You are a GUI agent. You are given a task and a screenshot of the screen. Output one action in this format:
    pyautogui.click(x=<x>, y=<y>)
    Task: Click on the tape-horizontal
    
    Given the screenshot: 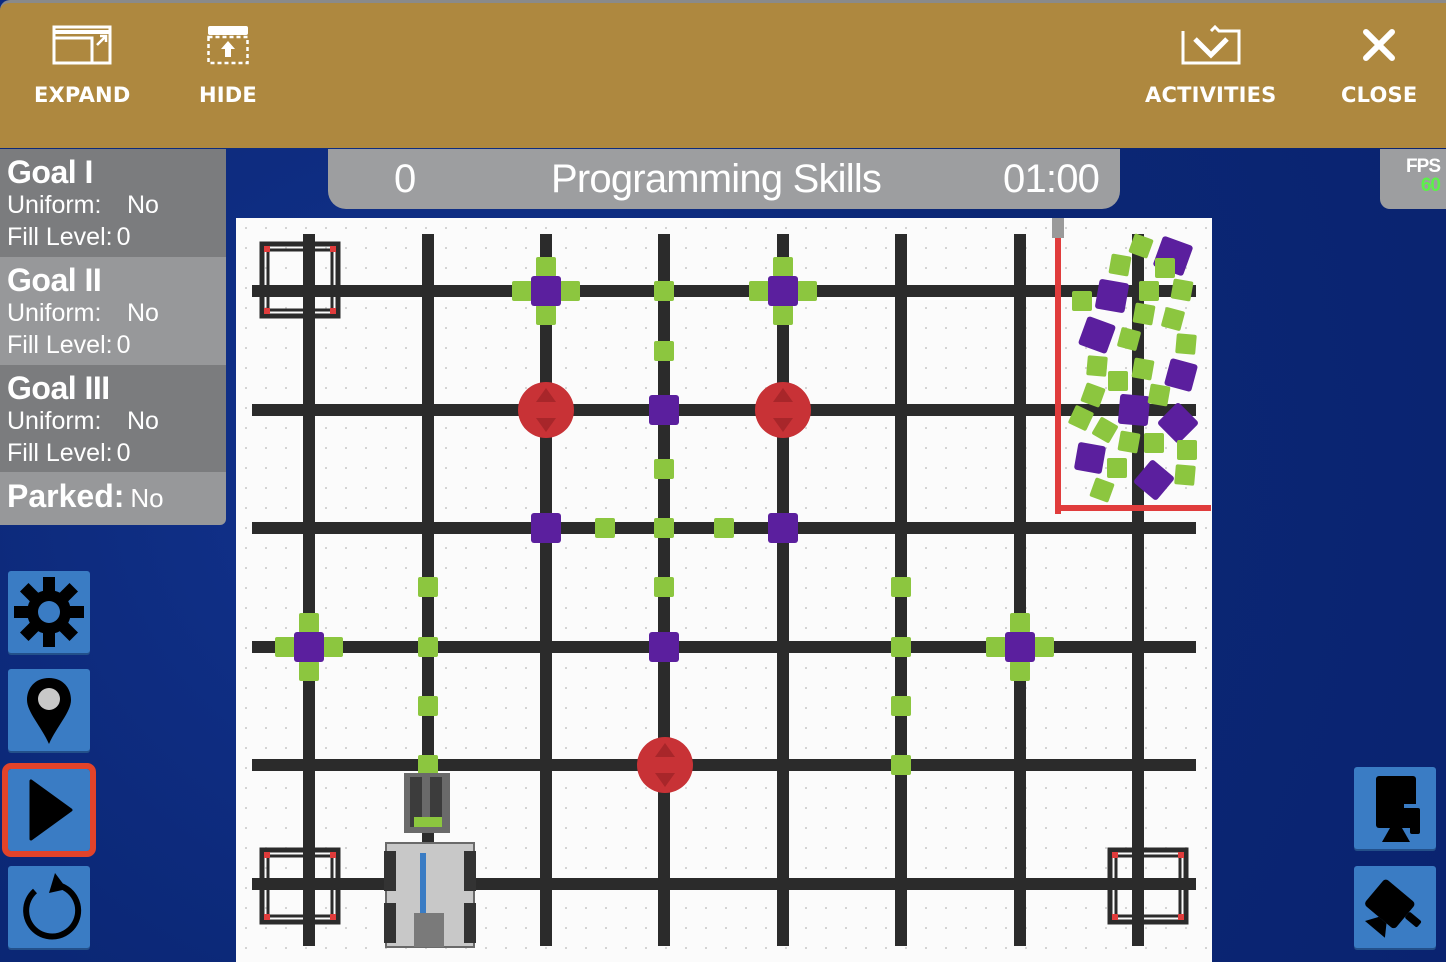 What is the action you would take?
    pyautogui.click(x=1133, y=508)
    